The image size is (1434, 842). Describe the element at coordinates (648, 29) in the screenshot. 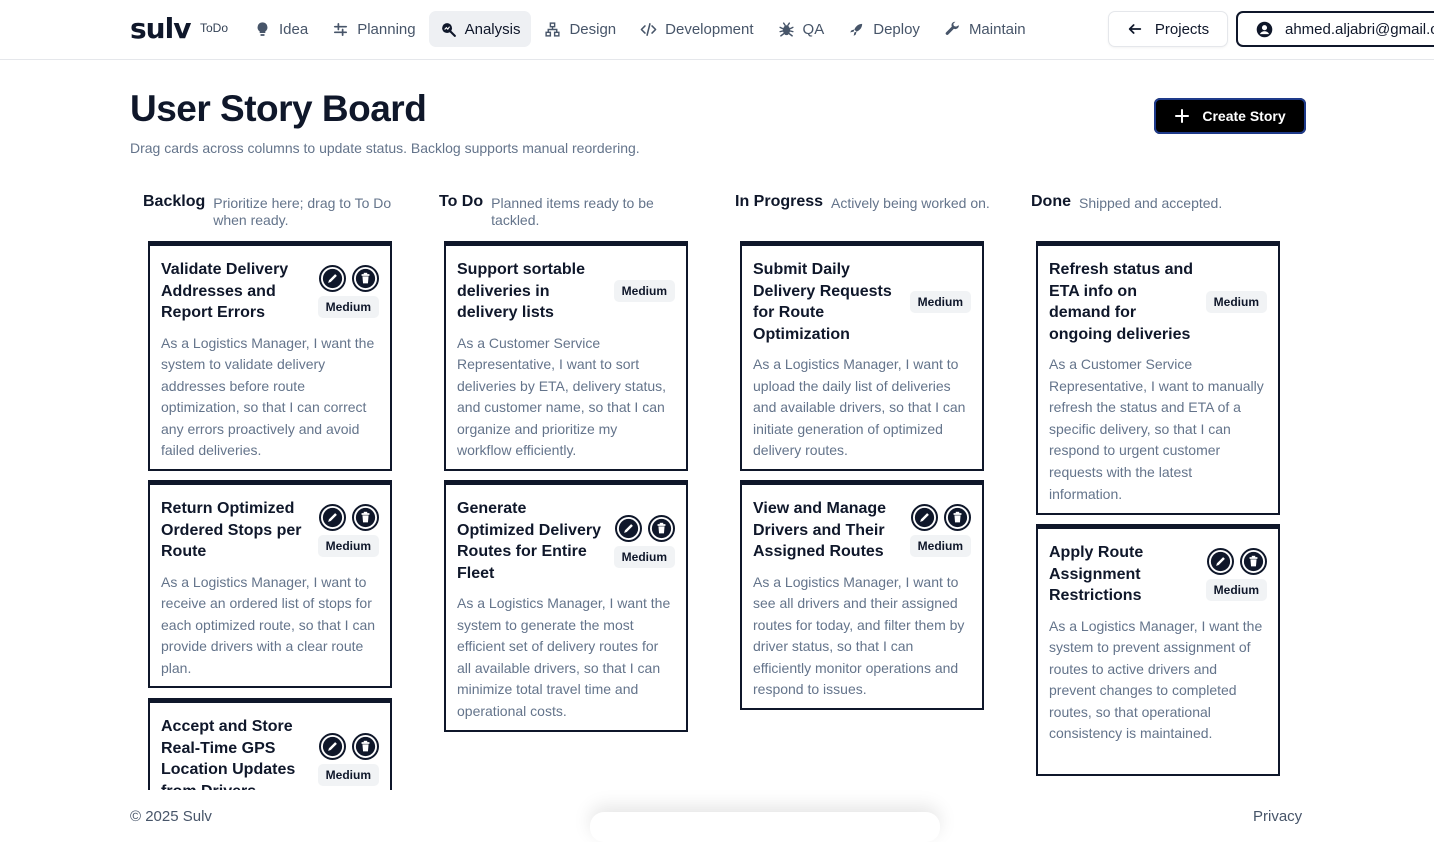

I see `code-icon` at that location.